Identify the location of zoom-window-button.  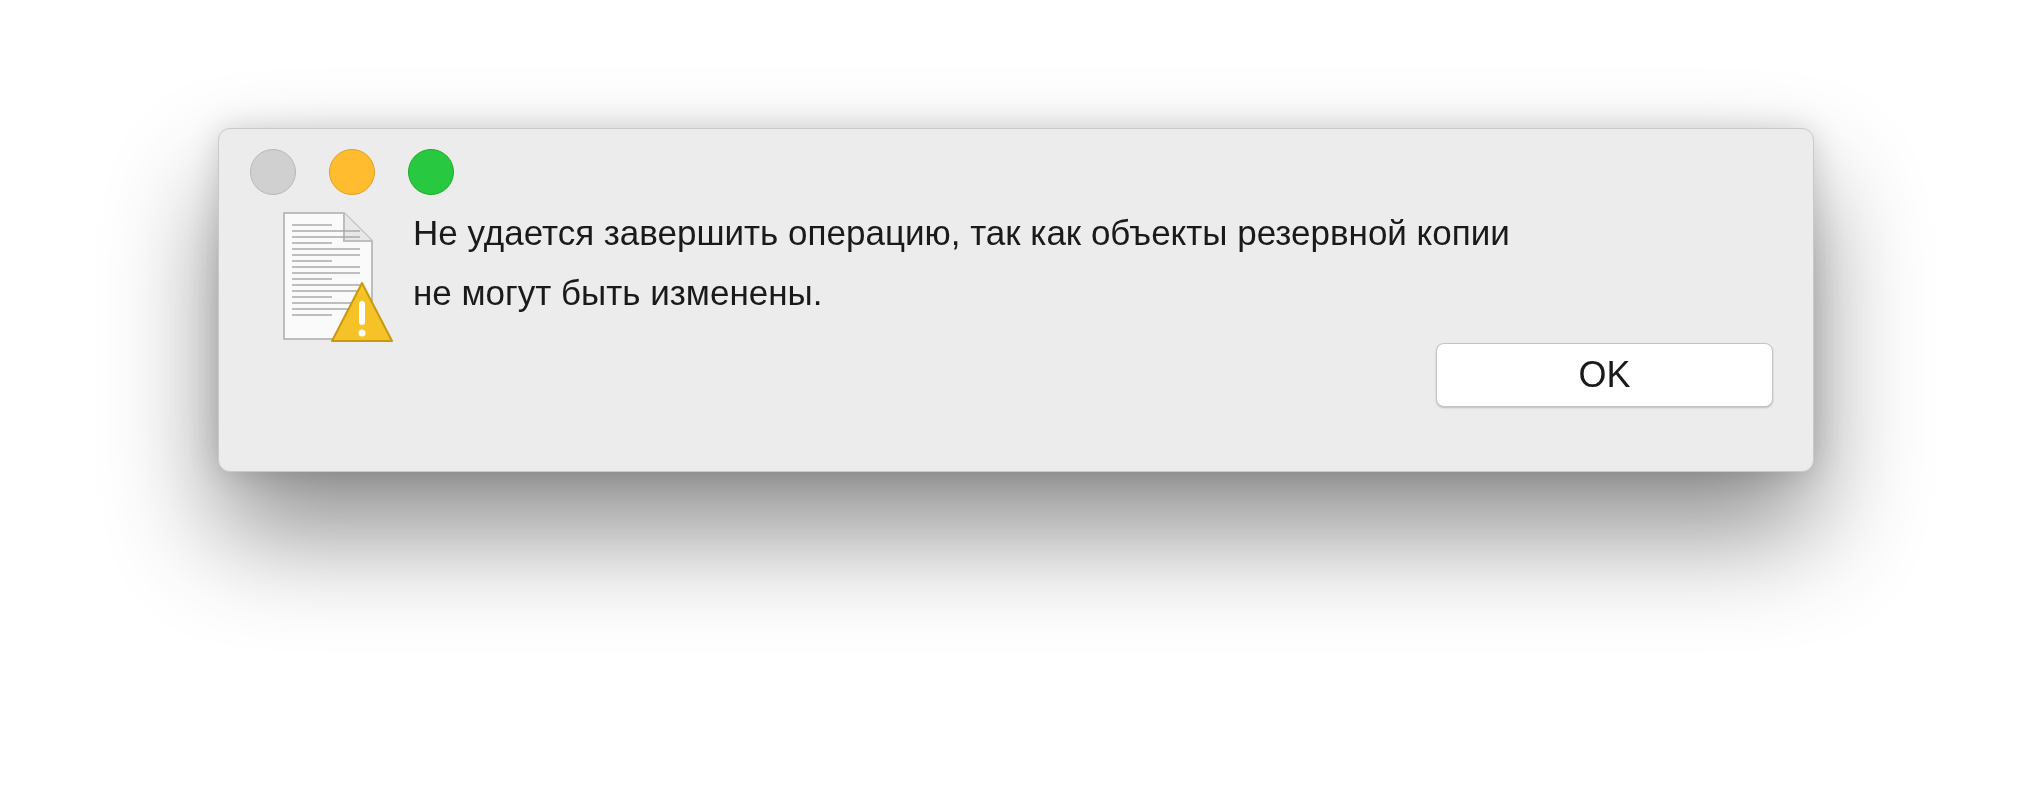
(431, 172).